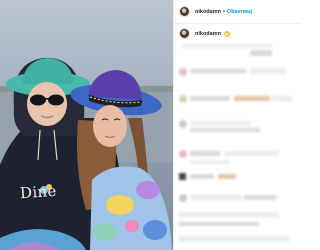 This screenshot has width=320, height=250. I want to click on post-header: nikodamn • Obserwuj, so click(237, 12).